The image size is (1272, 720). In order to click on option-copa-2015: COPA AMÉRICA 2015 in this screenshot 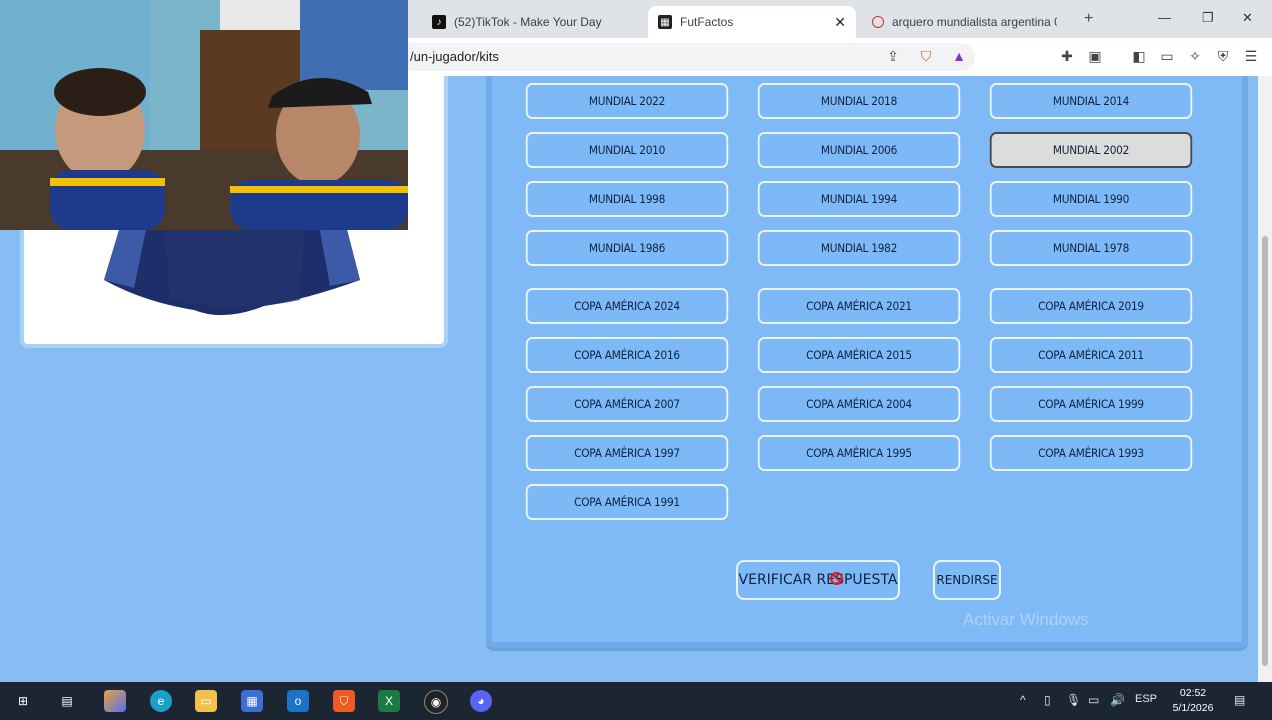, I will do `click(859, 355)`.